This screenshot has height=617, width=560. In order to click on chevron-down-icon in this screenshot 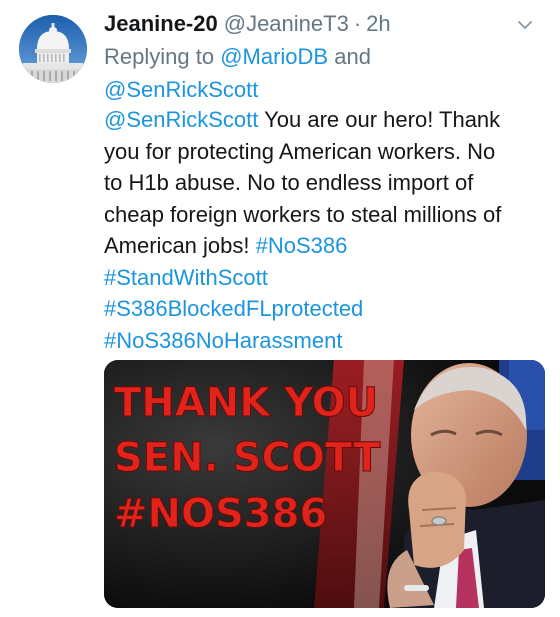, I will do `click(525, 25)`.